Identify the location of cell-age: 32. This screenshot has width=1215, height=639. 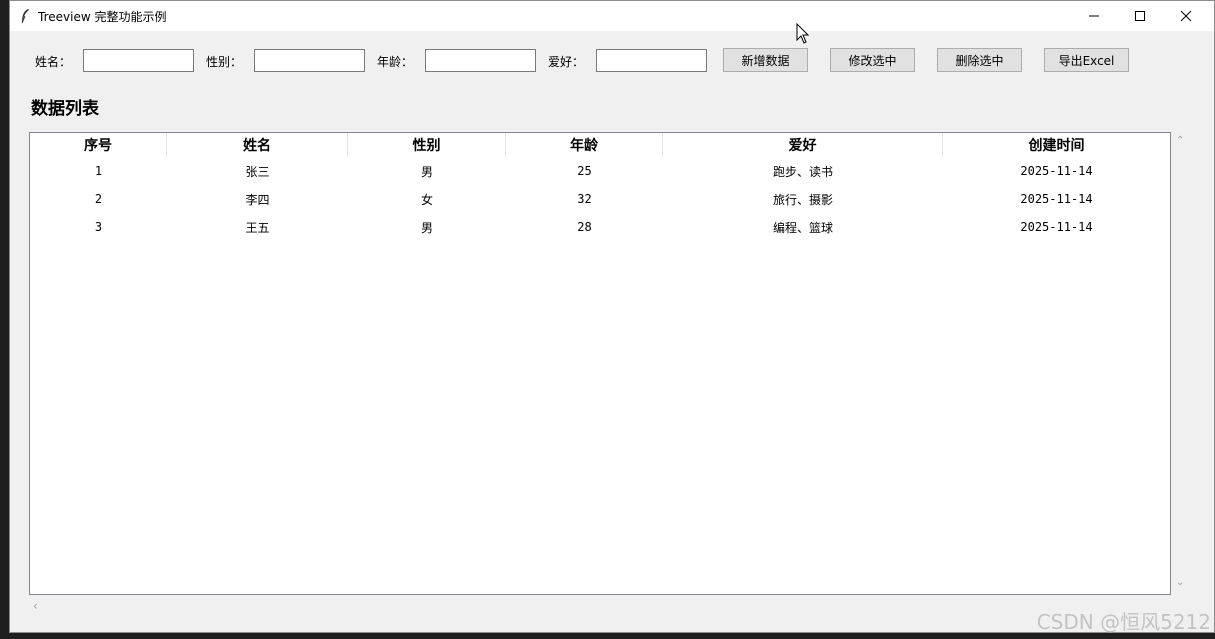
(584, 199).